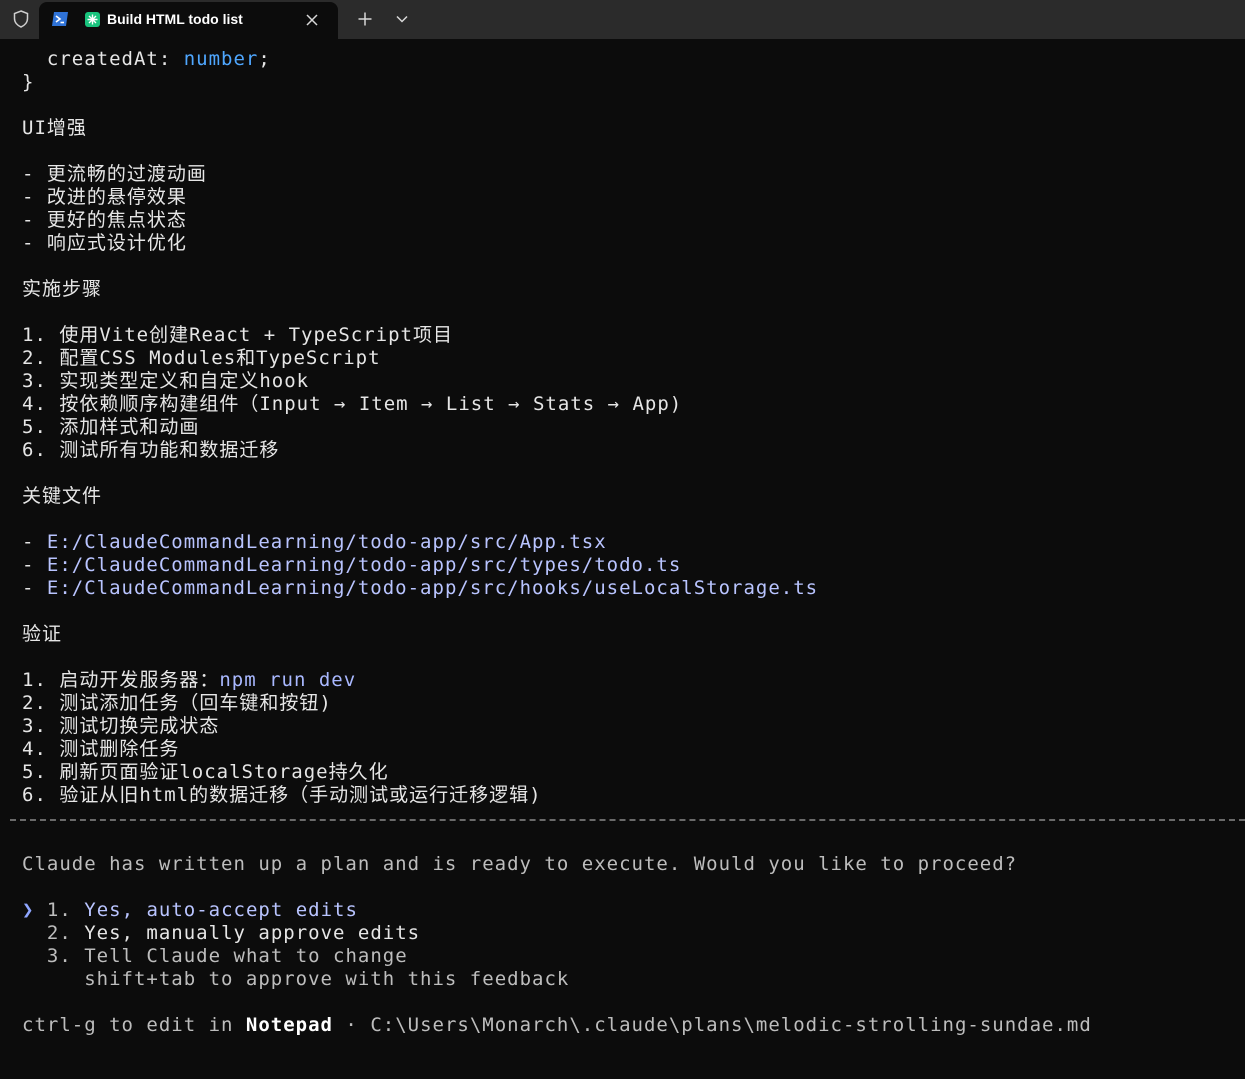 Image resolution: width=1245 pixels, height=1079 pixels. What do you see at coordinates (59, 956) in the screenshot?
I see `option-number: 3.` at bounding box center [59, 956].